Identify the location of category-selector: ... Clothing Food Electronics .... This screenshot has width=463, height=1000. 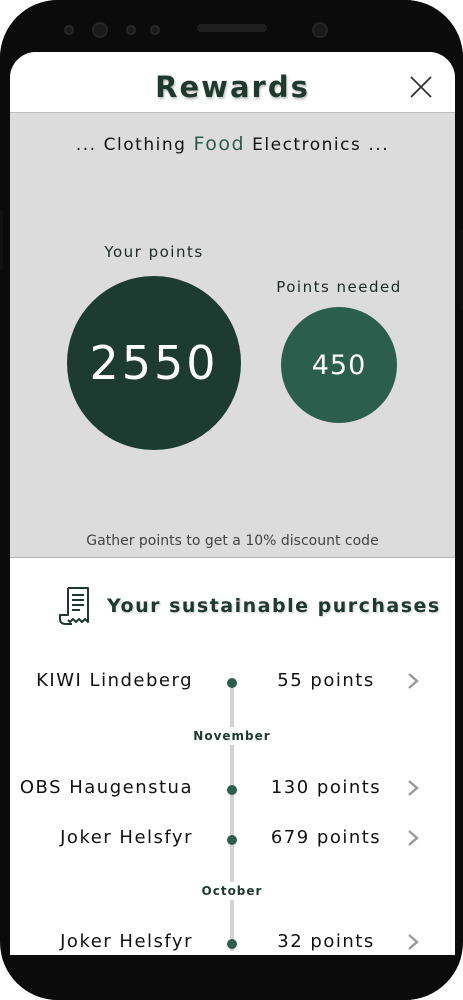
(232, 144).